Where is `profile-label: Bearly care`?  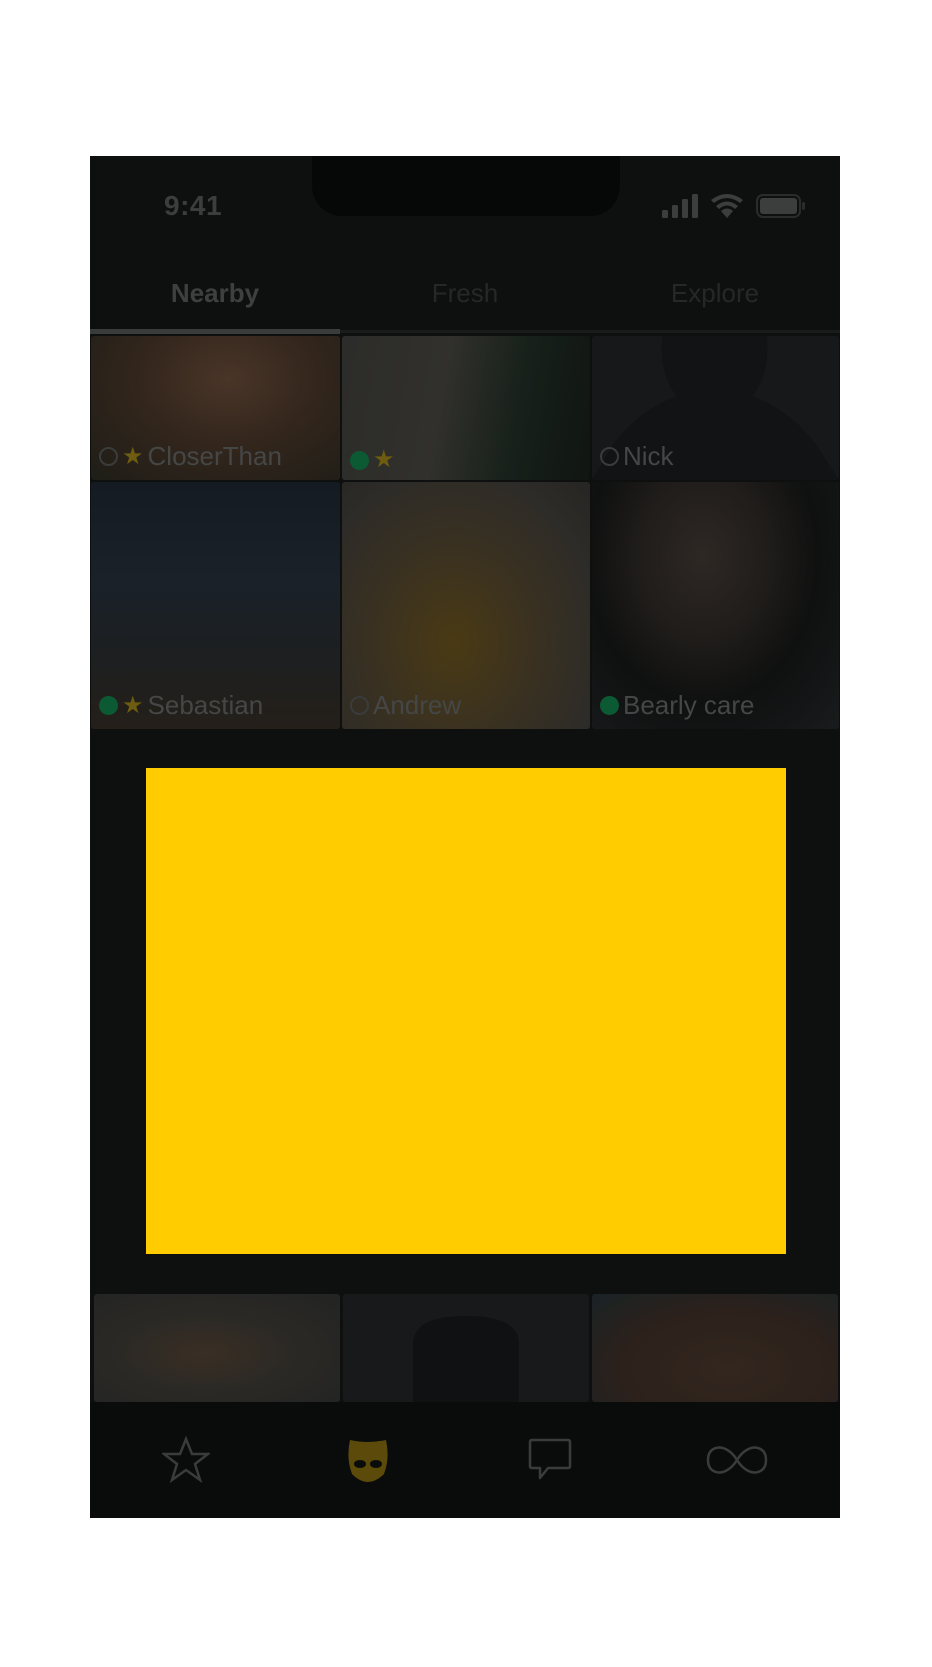
profile-label: Bearly care is located at coordinates (677, 705).